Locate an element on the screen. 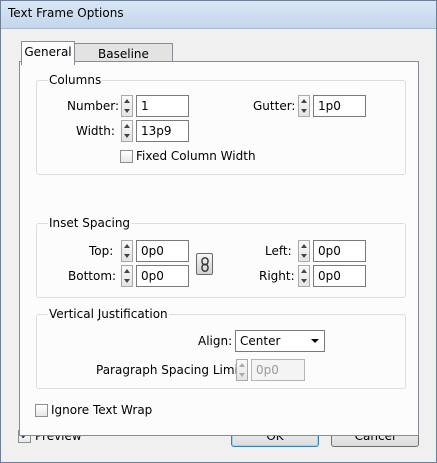  paragraph-spacing-stepper is located at coordinates (242, 370).